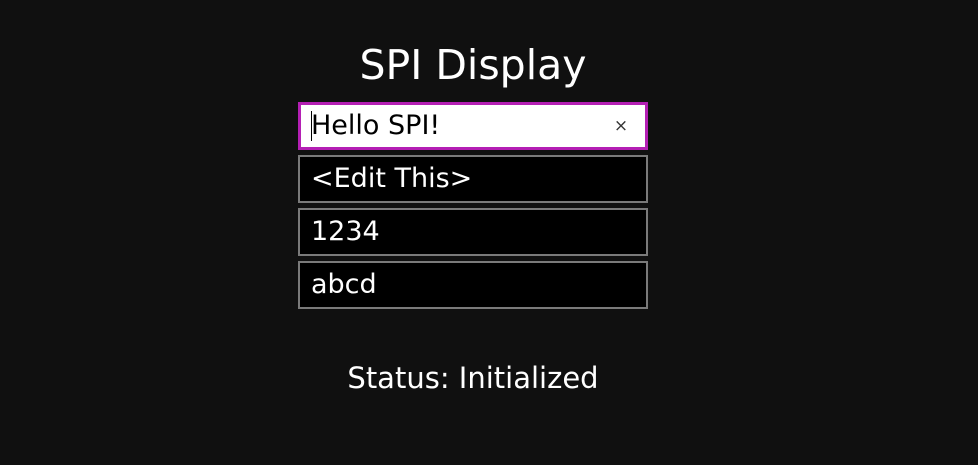 This screenshot has height=465, width=978. Describe the element at coordinates (473, 232) in the screenshot. I see `text-field-line-3: 1234` at that location.